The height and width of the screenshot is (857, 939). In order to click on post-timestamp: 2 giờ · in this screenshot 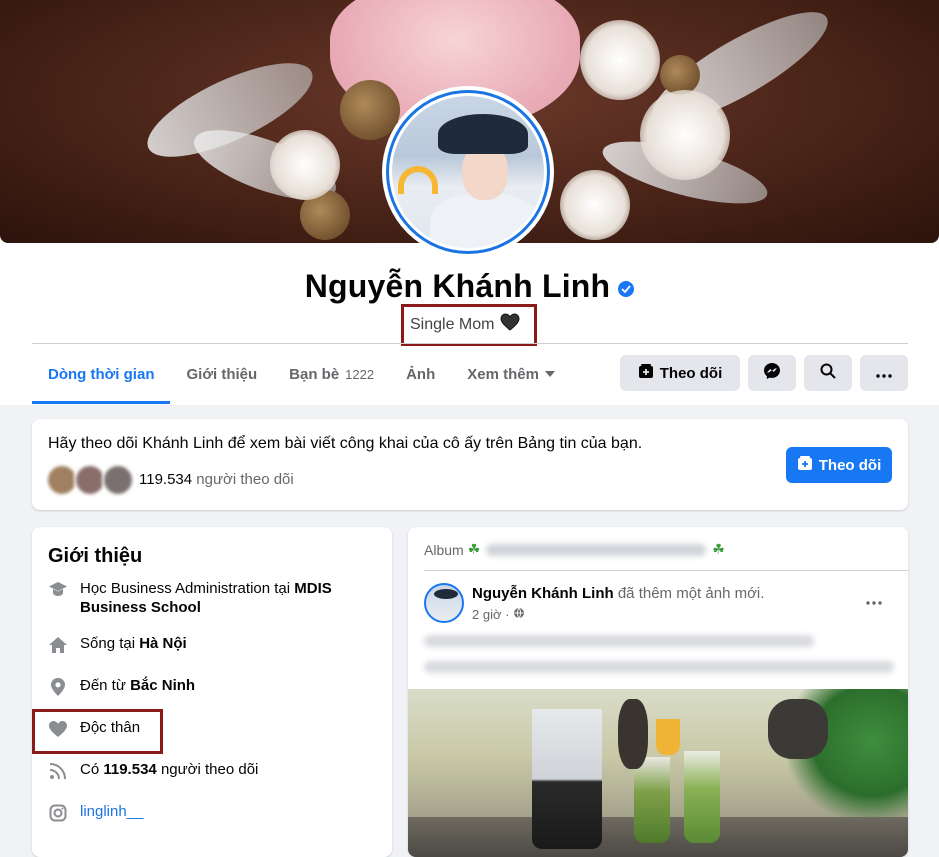, I will do `click(498, 614)`.